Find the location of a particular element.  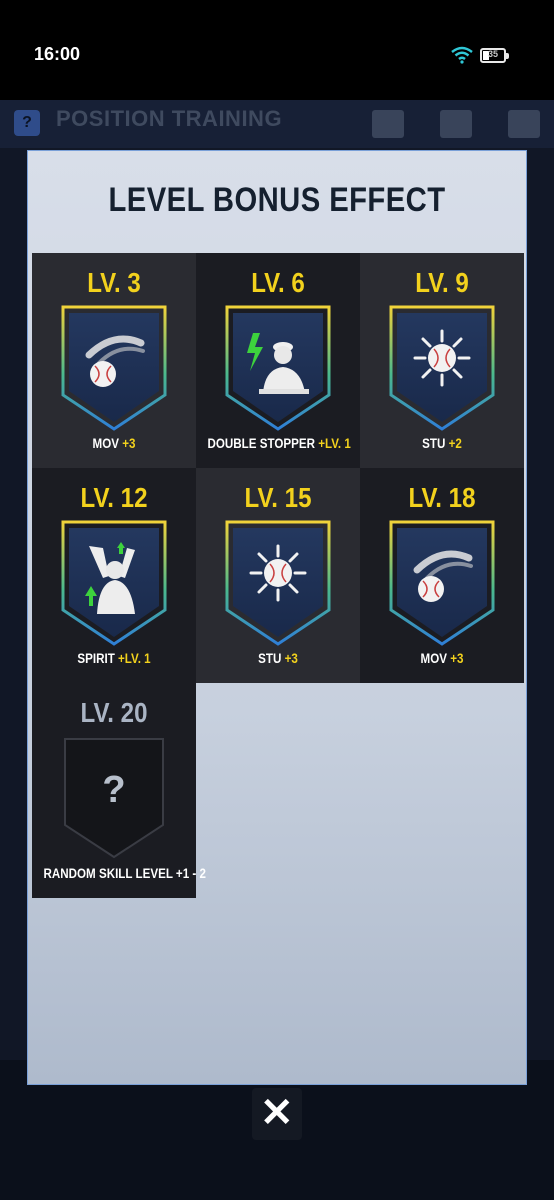

close-icon: ✕ is located at coordinates (277, 1113).